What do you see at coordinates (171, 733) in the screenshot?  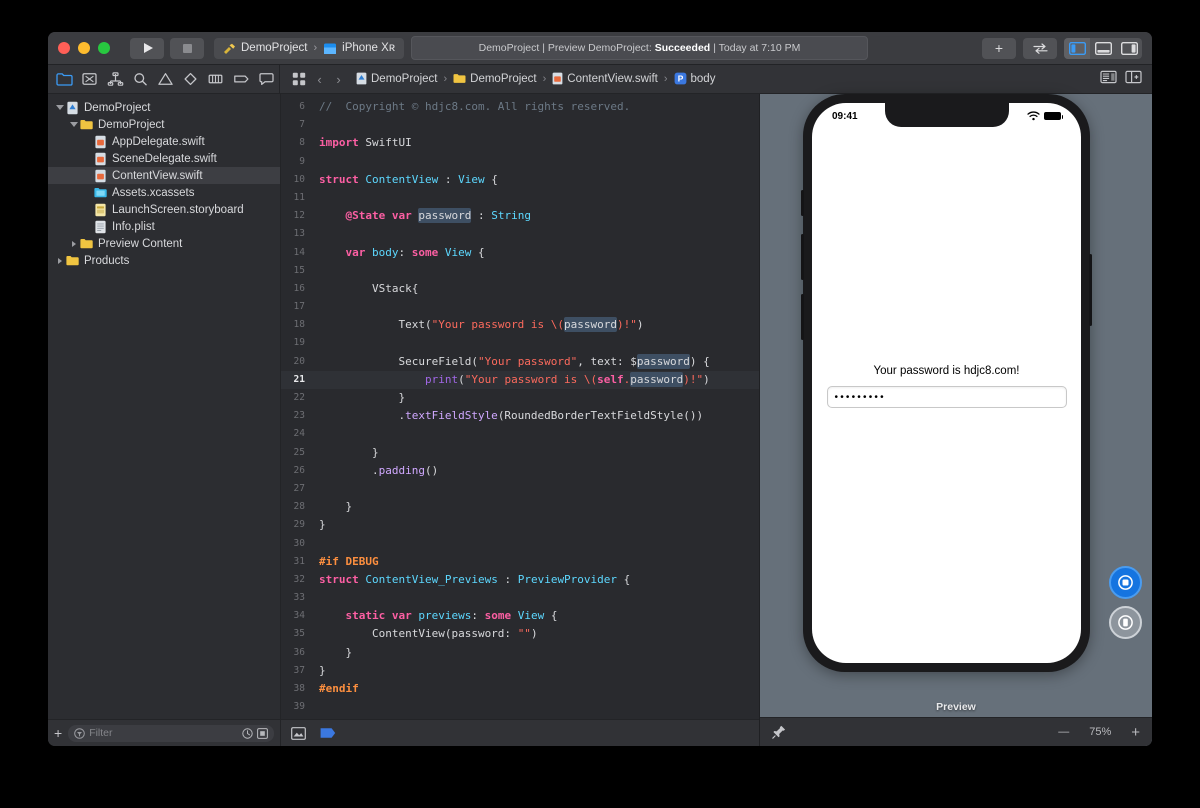 I see `filter-input: Filter` at bounding box center [171, 733].